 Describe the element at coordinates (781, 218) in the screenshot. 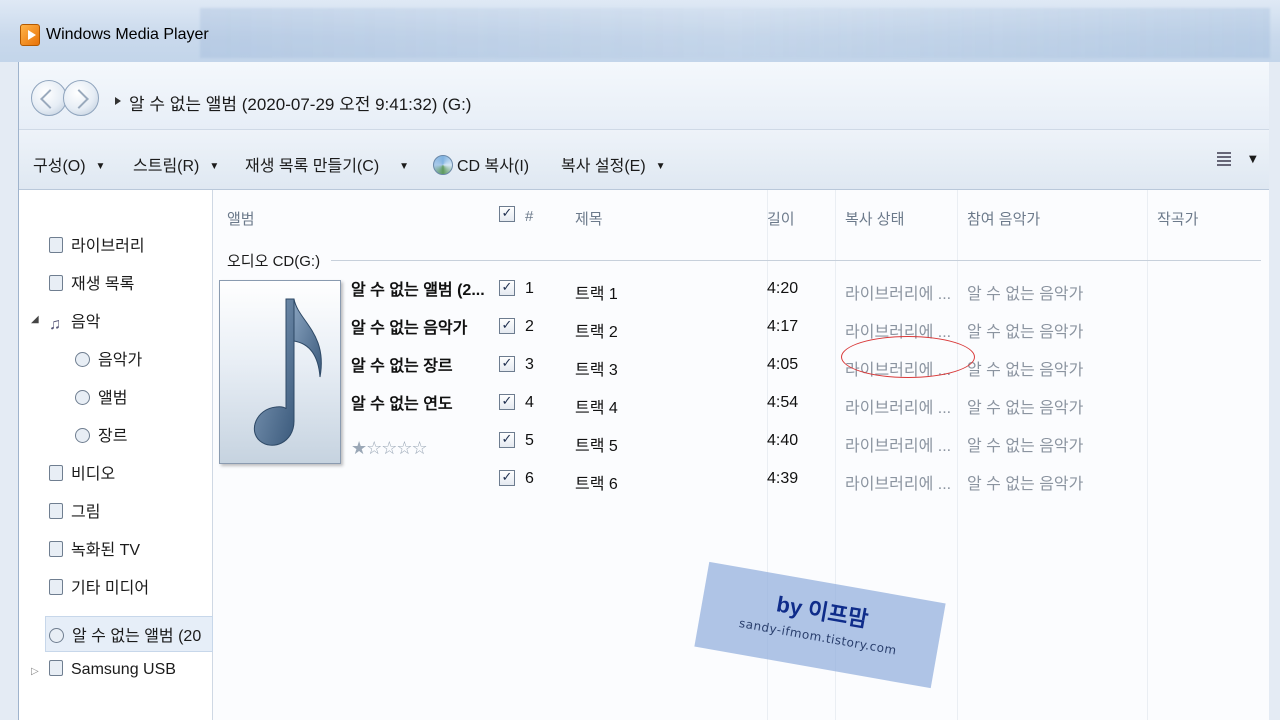

I see `column-header-length: 길이` at that location.